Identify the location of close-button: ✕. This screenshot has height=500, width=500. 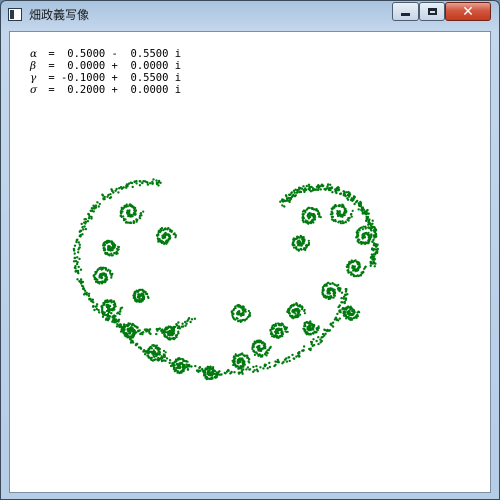
(468, 11).